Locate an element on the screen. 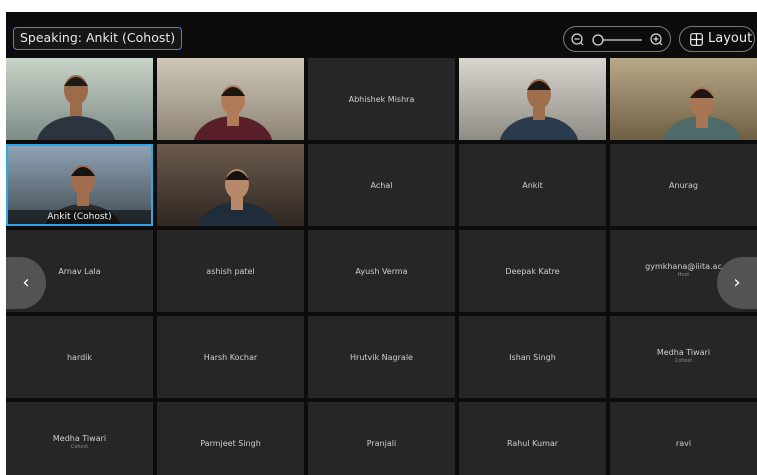 The width and height of the screenshot is (757, 475). participant-name: Harsh Kochar is located at coordinates (230, 357).